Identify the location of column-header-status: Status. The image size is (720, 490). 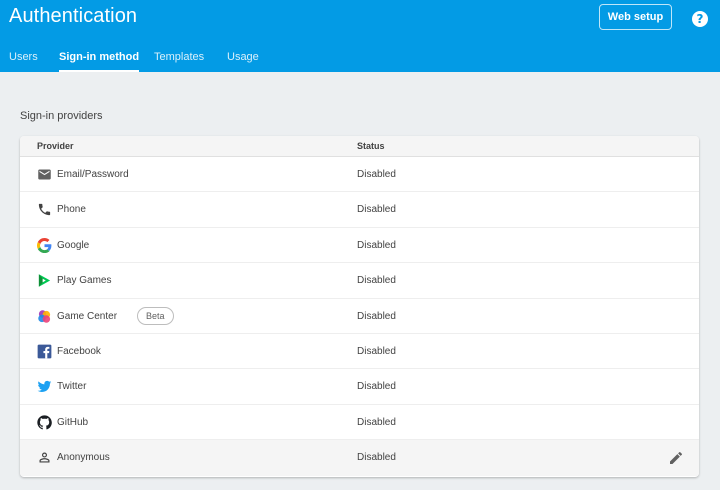
(371, 146).